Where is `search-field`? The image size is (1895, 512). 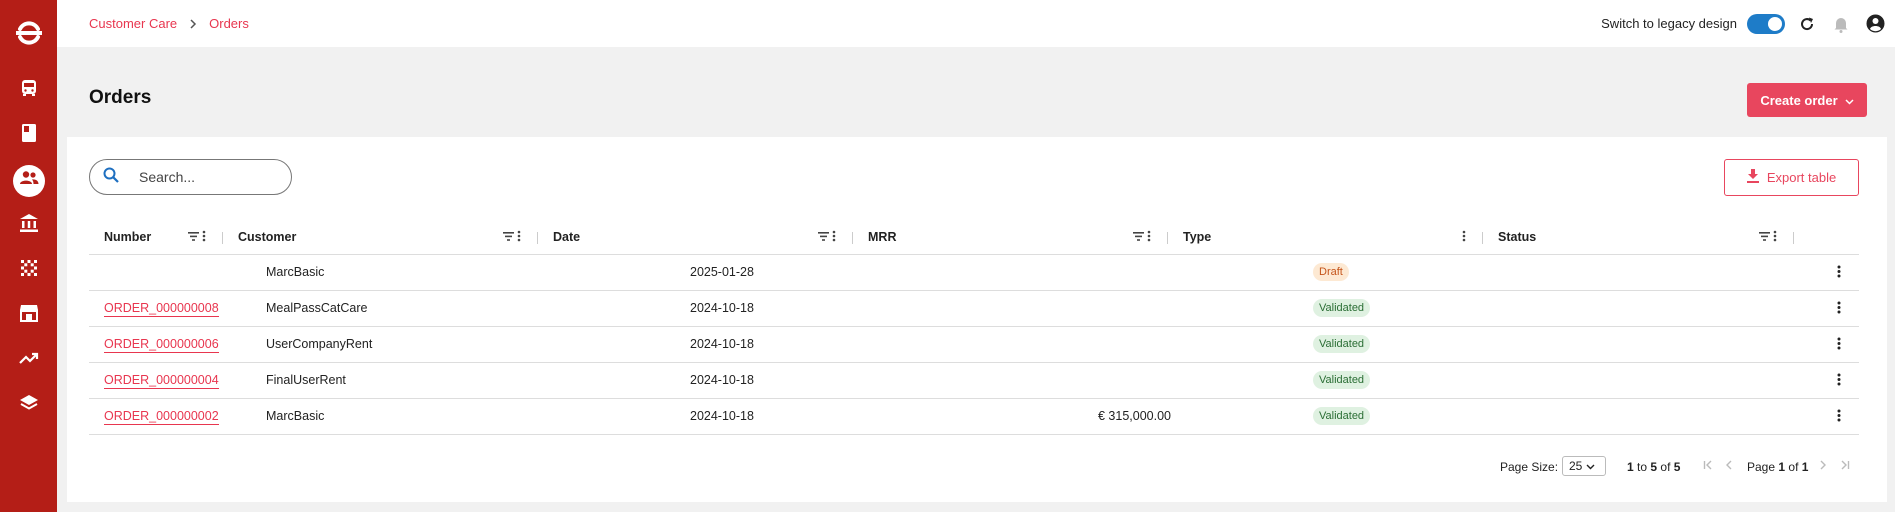
search-field is located at coordinates (190, 177).